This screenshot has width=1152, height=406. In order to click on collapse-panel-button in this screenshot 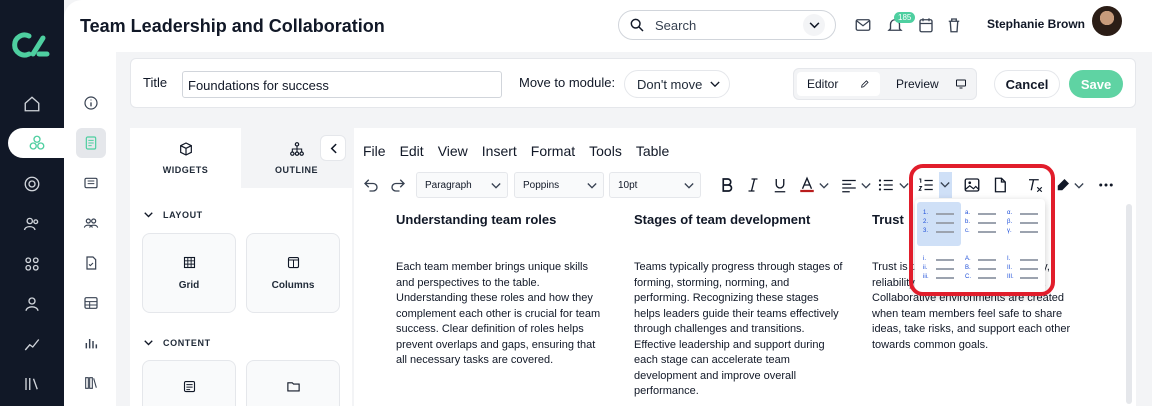, I will do `click(333, 148)`.